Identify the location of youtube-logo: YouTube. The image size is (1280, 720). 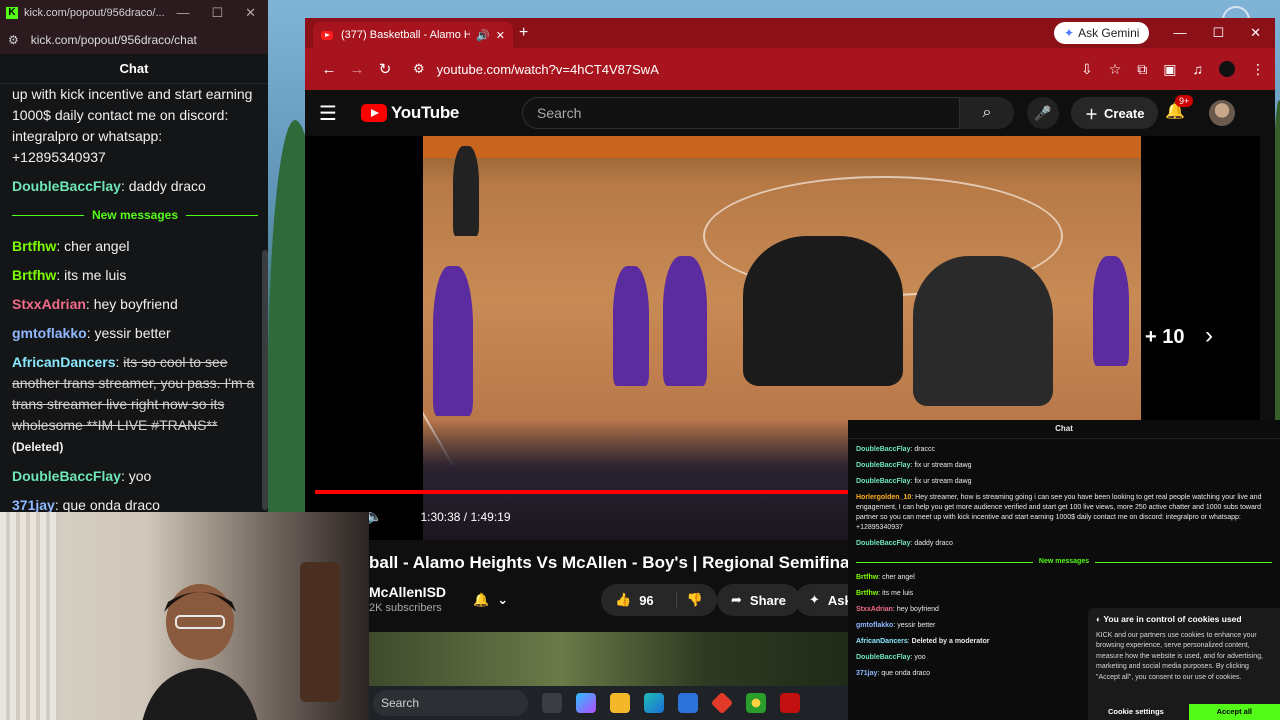
(410, 113).